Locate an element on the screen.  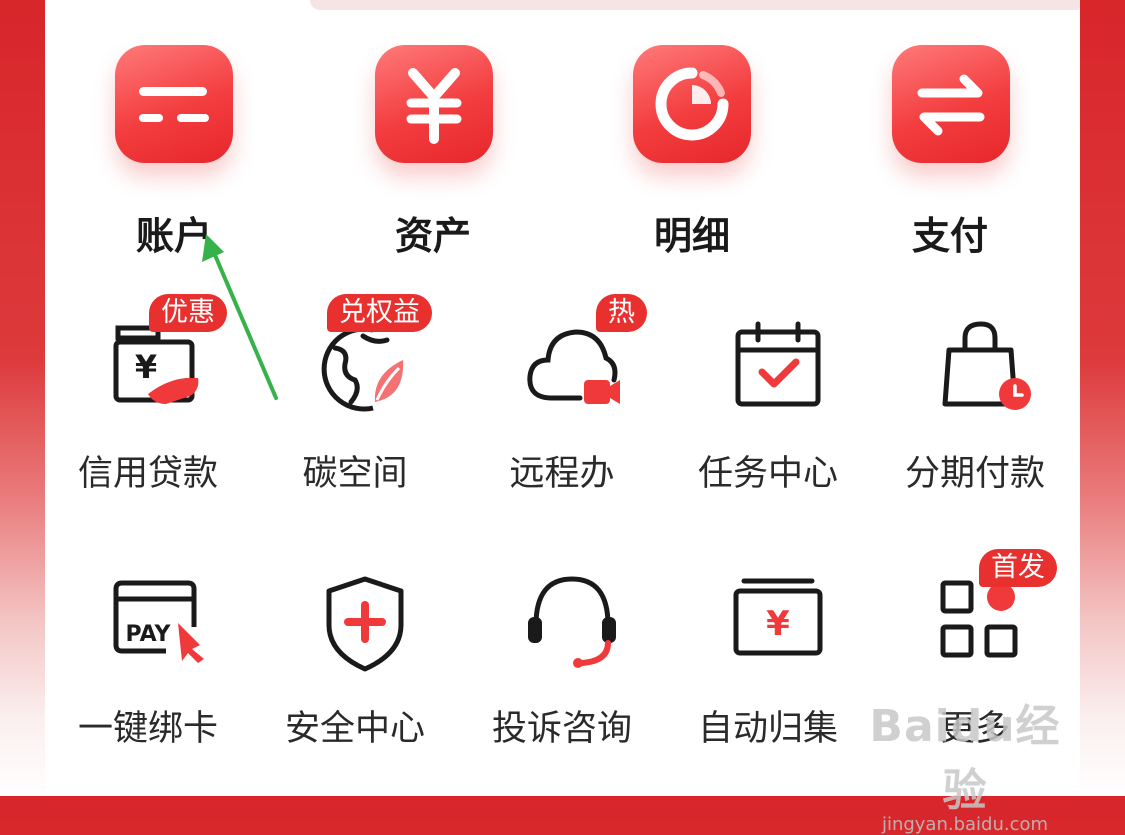
more-grid-icon is located at coordinates (979, 619).